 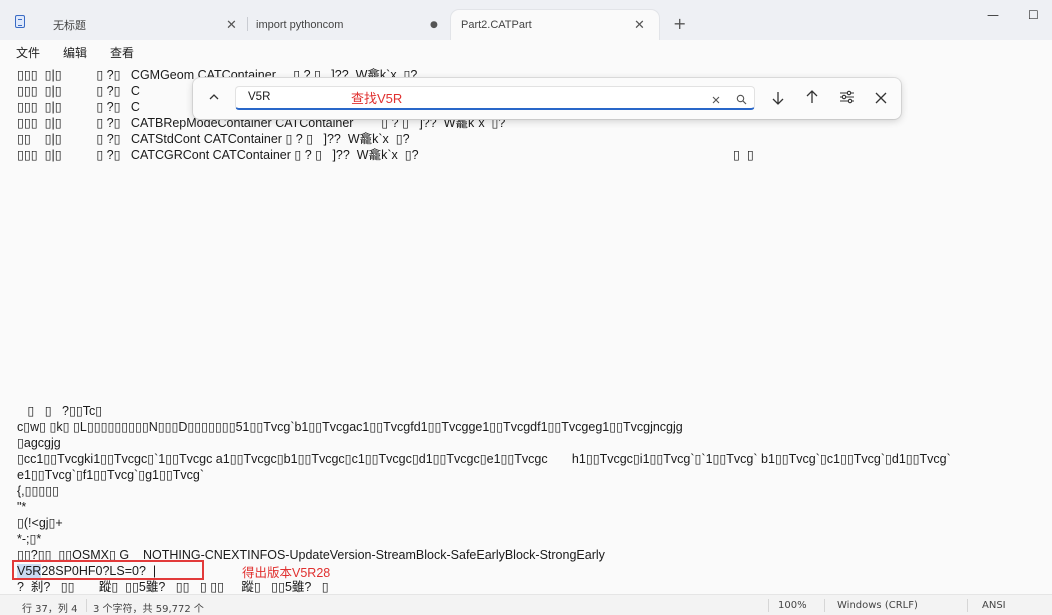 I want to click on search-icon, so click(x=741, y=100).